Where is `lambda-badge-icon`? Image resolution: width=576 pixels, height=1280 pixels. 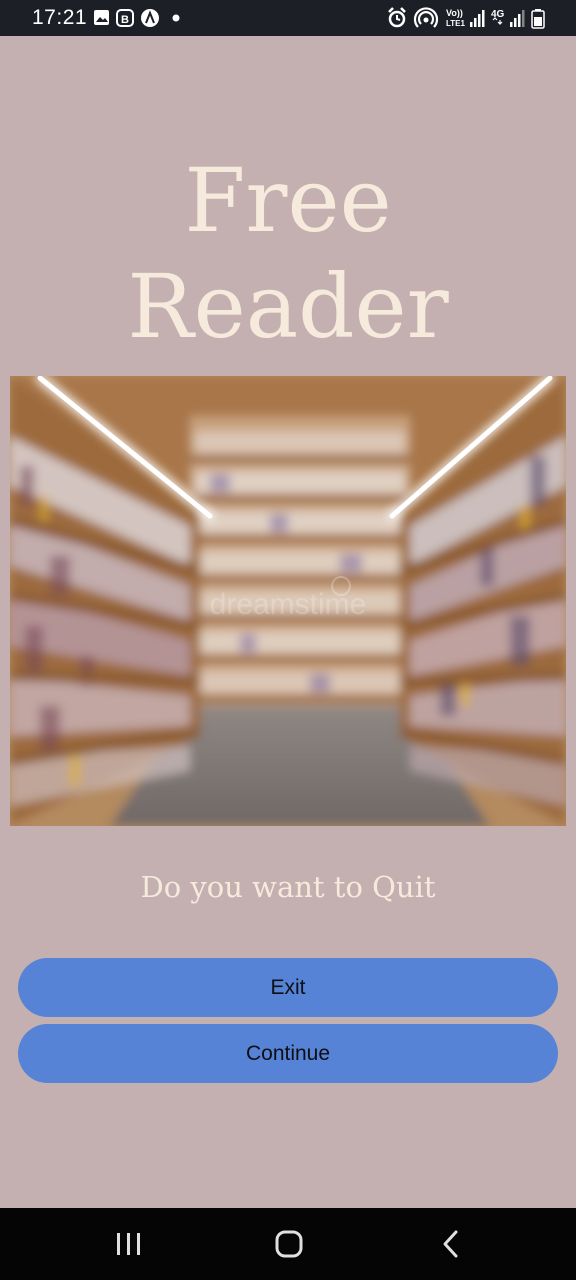 lambda-badge-icon is located at coordinates (150, 18).